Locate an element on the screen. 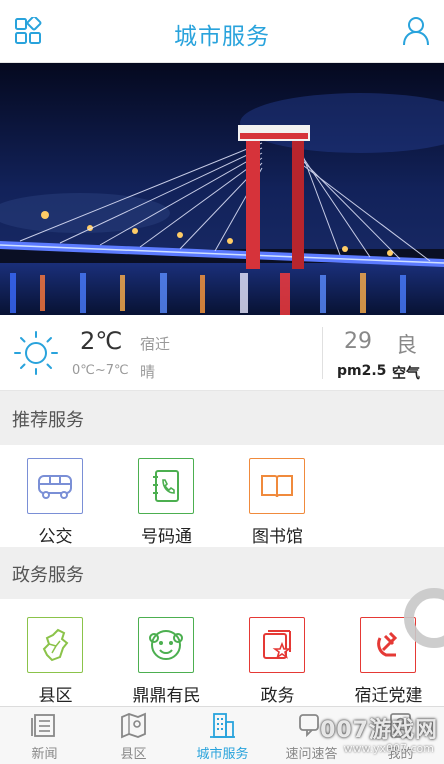  aqi-level: 良 is located at coordinates (406, 345).